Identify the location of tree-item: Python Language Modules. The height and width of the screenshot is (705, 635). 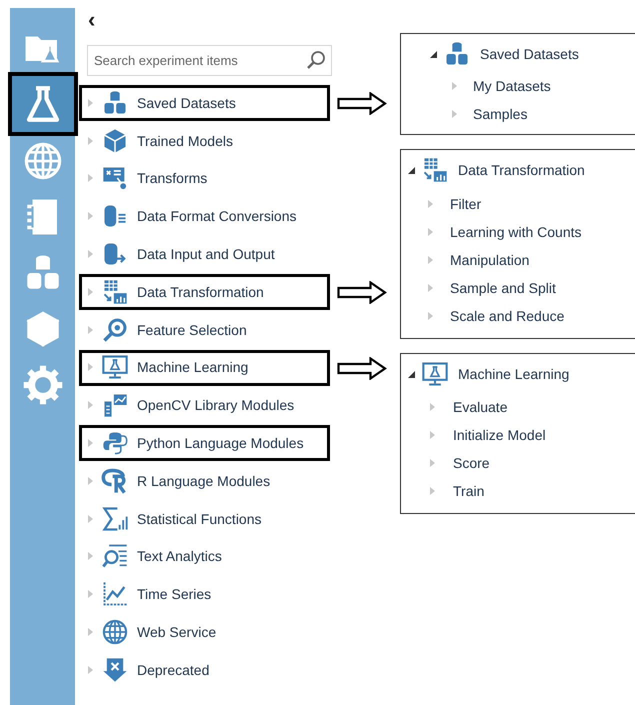
(191, 443).